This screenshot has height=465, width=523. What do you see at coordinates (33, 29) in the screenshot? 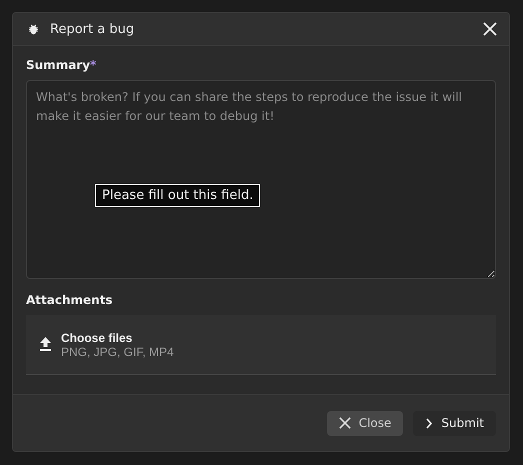
I see `bug-icon` at bounding box center [33, 29].